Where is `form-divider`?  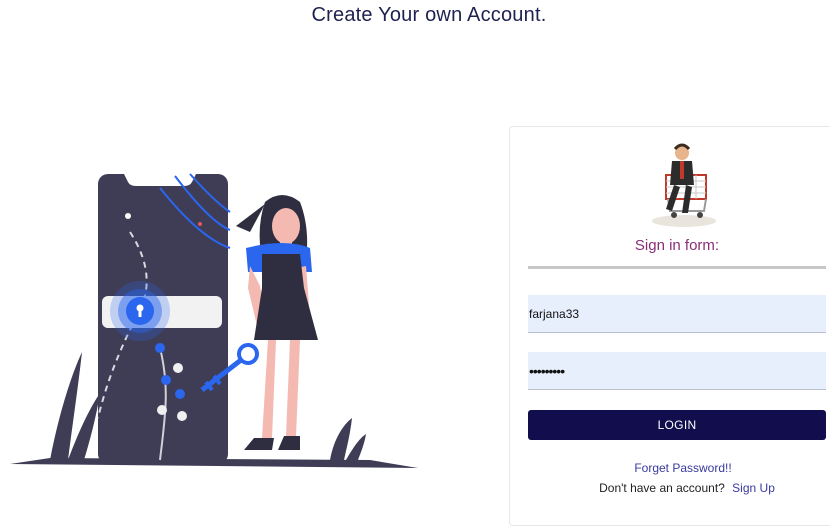
form-divider is located at coordinates (677, 267).